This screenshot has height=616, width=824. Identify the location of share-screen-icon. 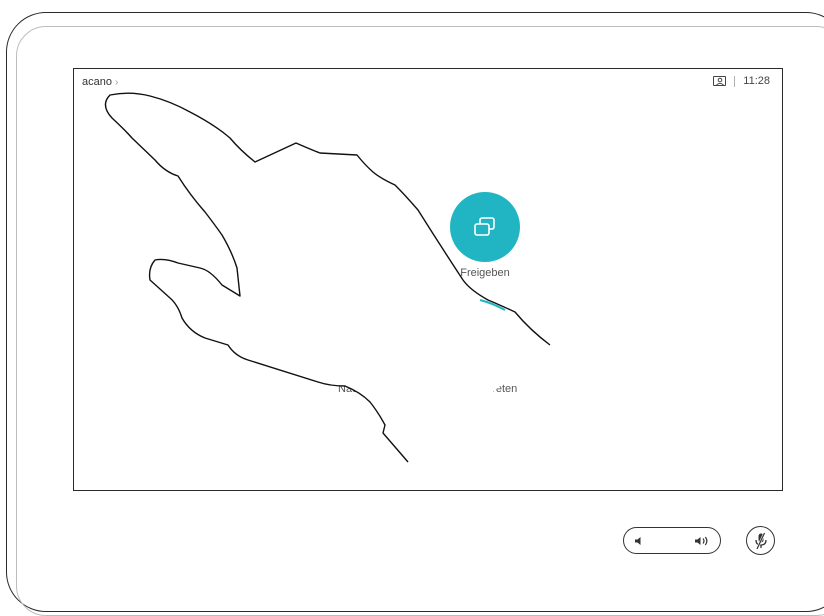
(484, 226).